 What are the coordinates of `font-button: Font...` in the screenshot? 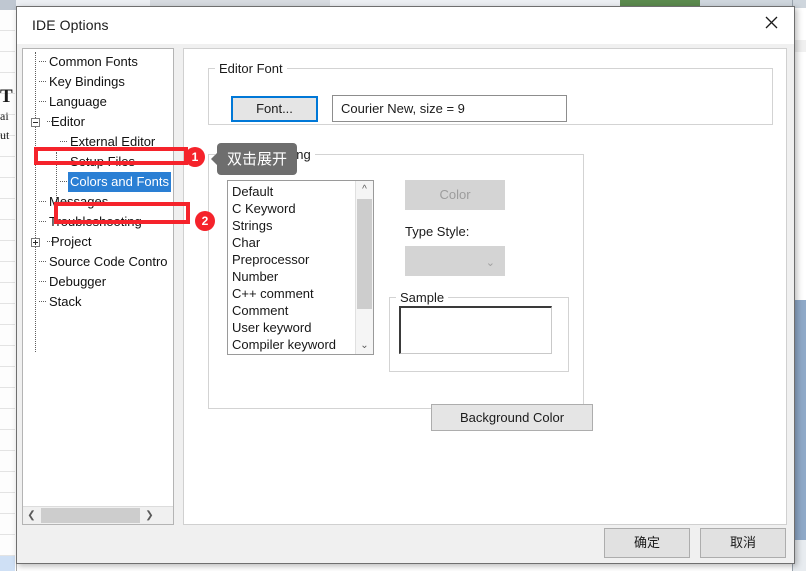 It's located at (274, 109).